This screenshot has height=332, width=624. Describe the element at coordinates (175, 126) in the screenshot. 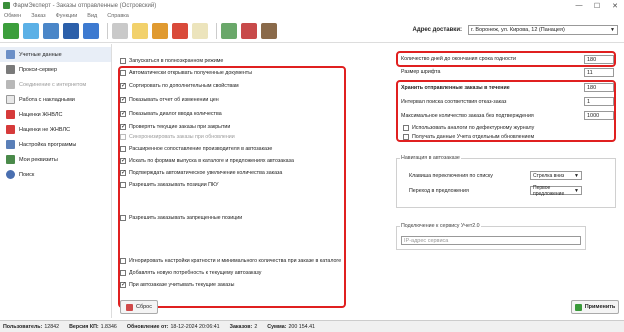

I see `checkbox-check-orders: Проверять текущие заказы при закрытии` at that location.